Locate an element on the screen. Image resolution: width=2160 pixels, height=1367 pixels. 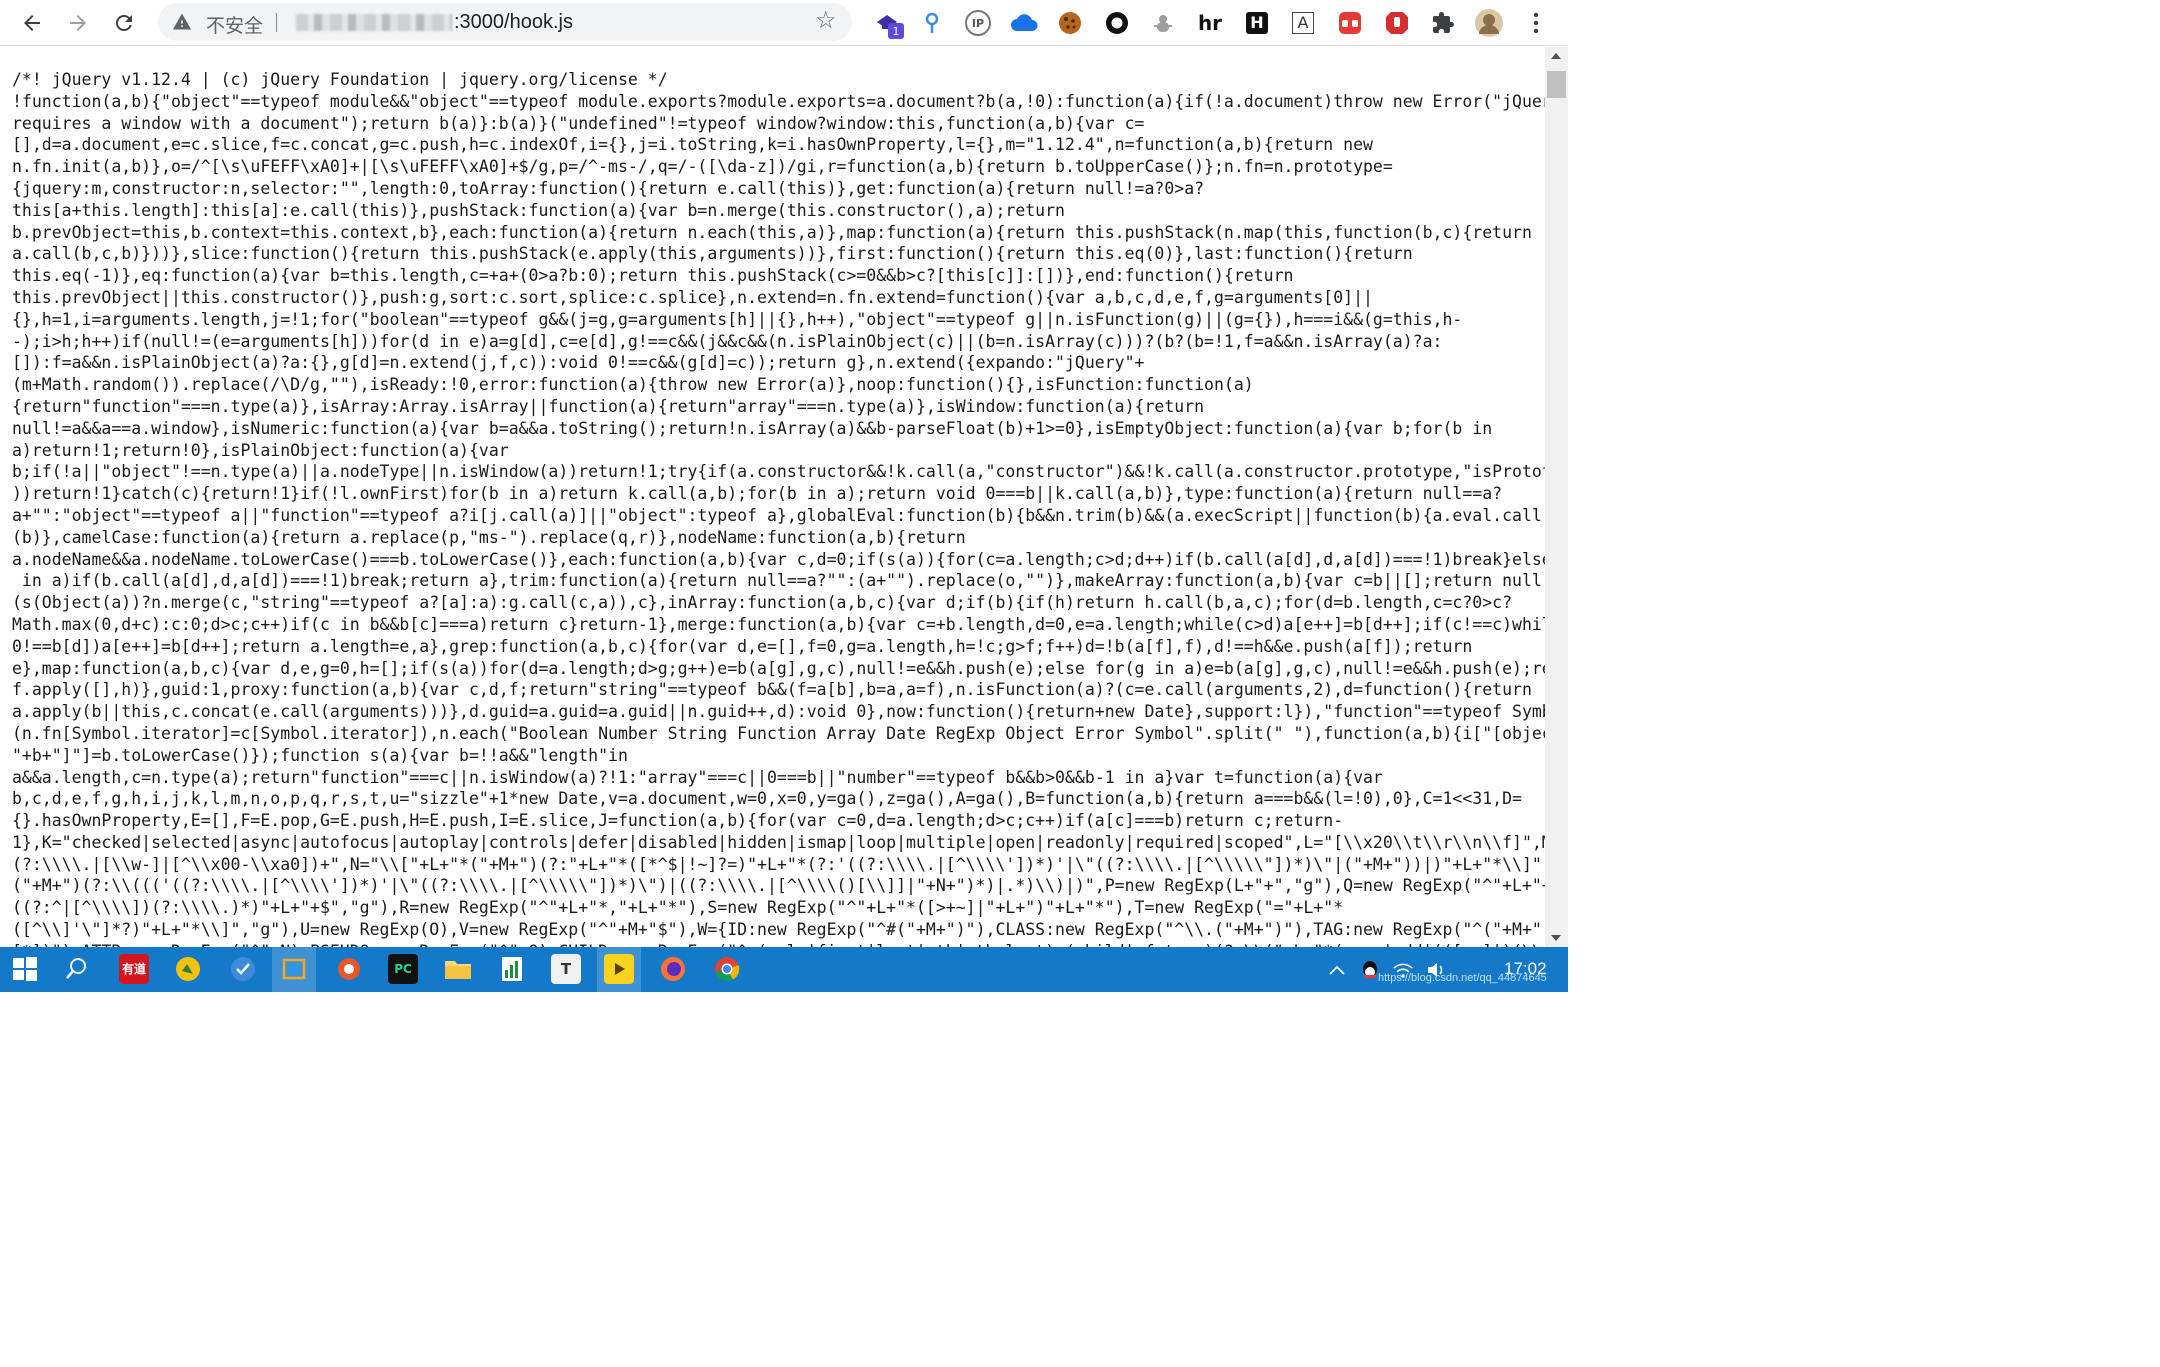
back-arrow-icon is located at coordinates (32, 23).